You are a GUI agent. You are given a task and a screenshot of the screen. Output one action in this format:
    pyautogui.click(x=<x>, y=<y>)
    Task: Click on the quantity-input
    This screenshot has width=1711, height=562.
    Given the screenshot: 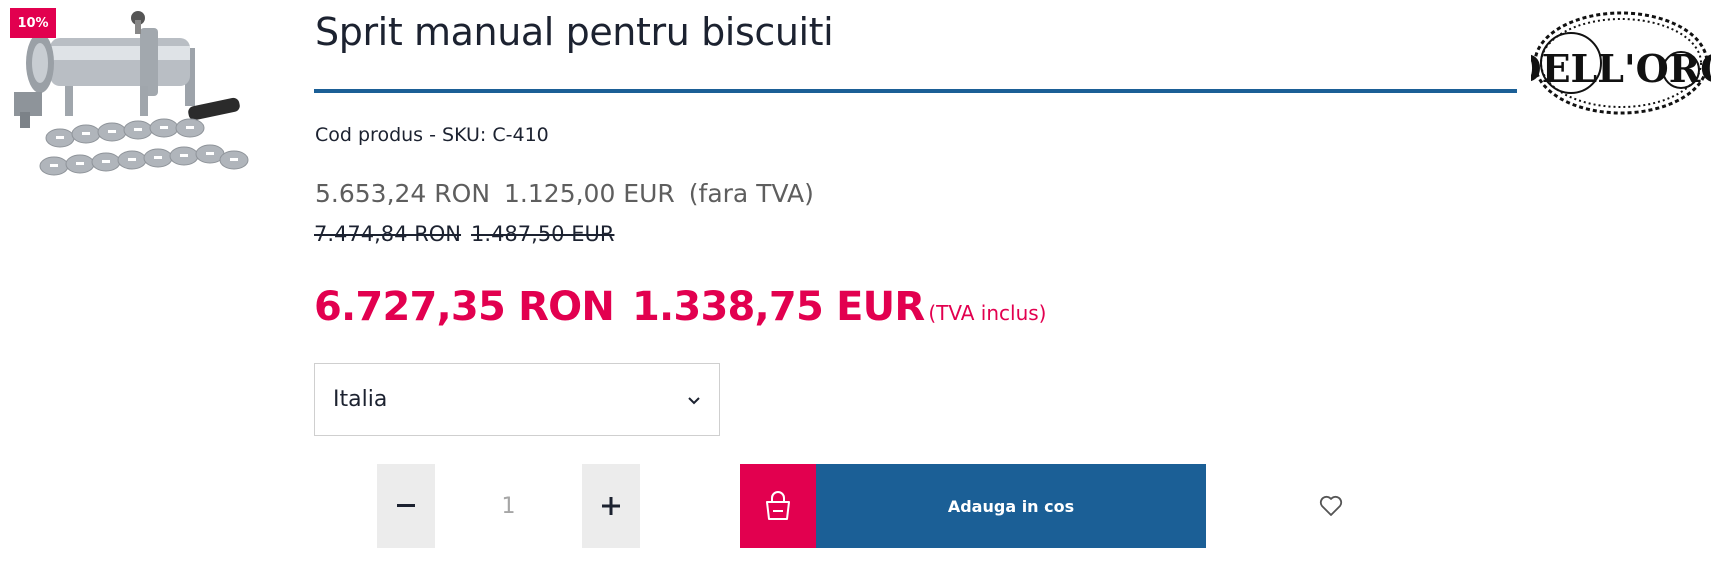 What is the action you would take?
    pyautogui.click(x=508, y=506)
    